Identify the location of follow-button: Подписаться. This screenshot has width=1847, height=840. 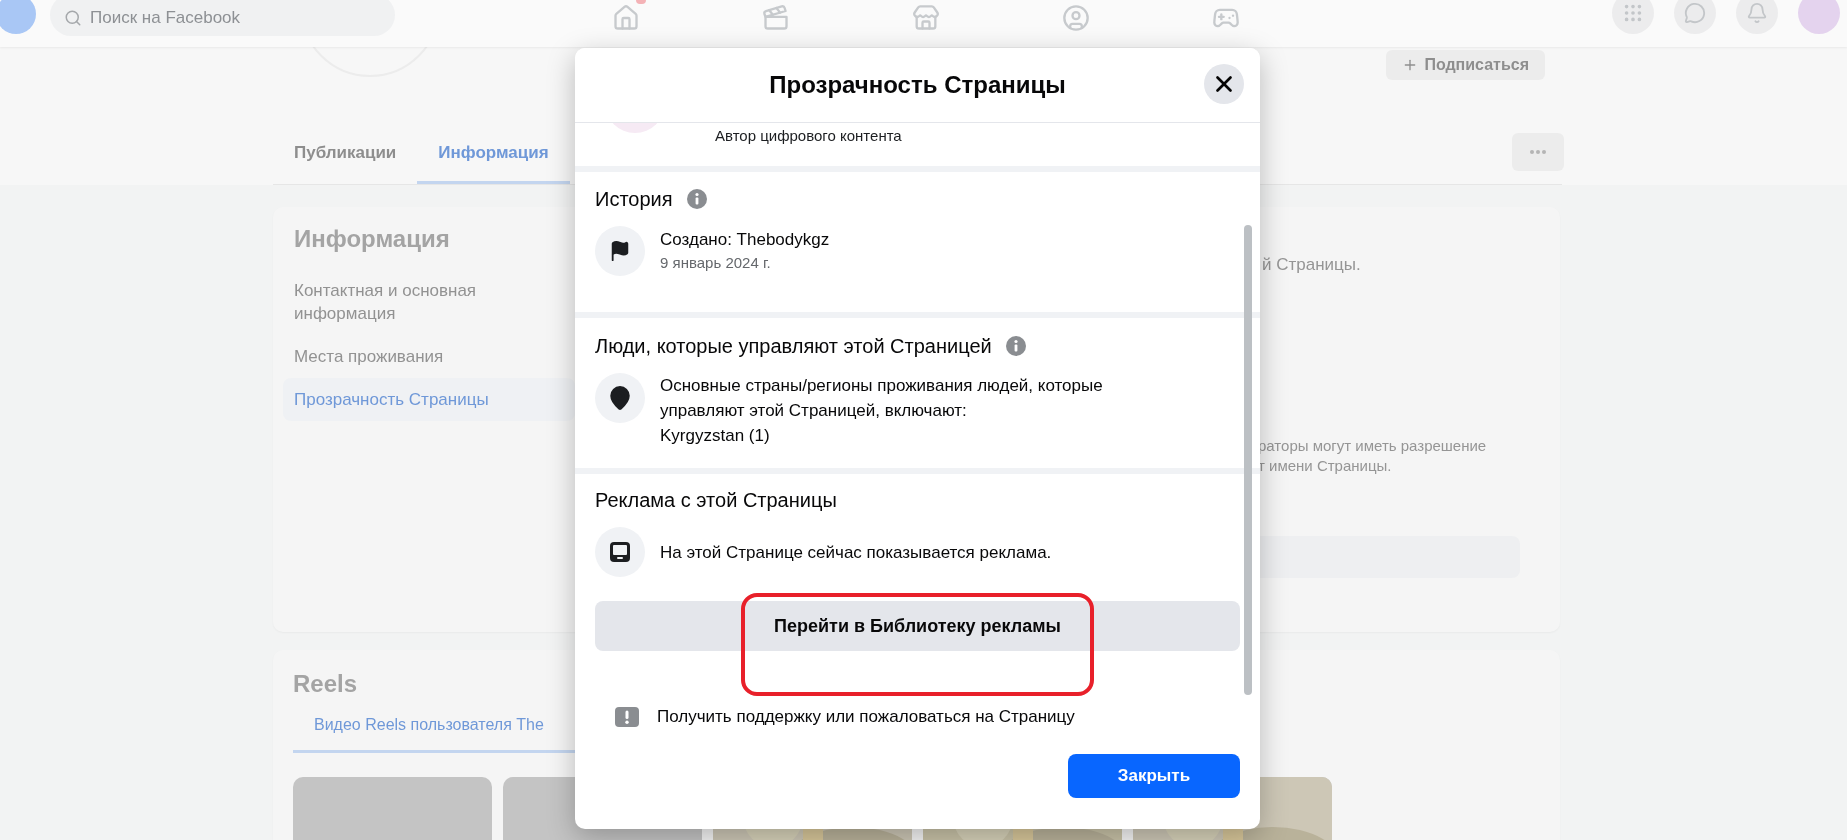
(1465, 65).